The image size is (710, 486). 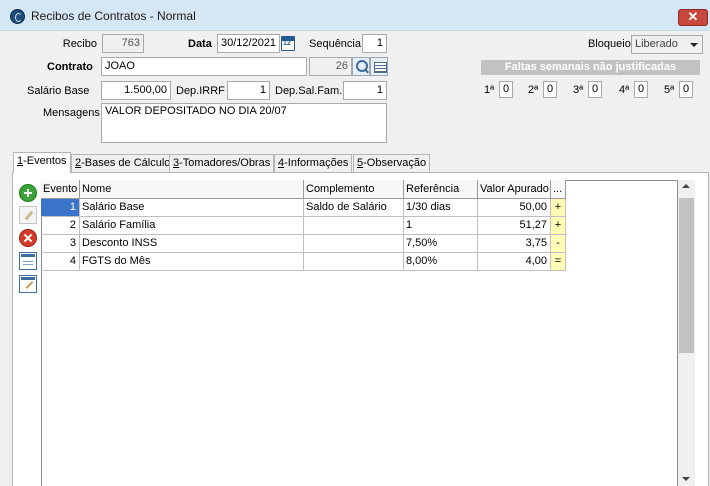 What do you see at coordinates (686, 186) in the screenshot?
I see `scroll-up-icon` at bounding box center [686, 186].